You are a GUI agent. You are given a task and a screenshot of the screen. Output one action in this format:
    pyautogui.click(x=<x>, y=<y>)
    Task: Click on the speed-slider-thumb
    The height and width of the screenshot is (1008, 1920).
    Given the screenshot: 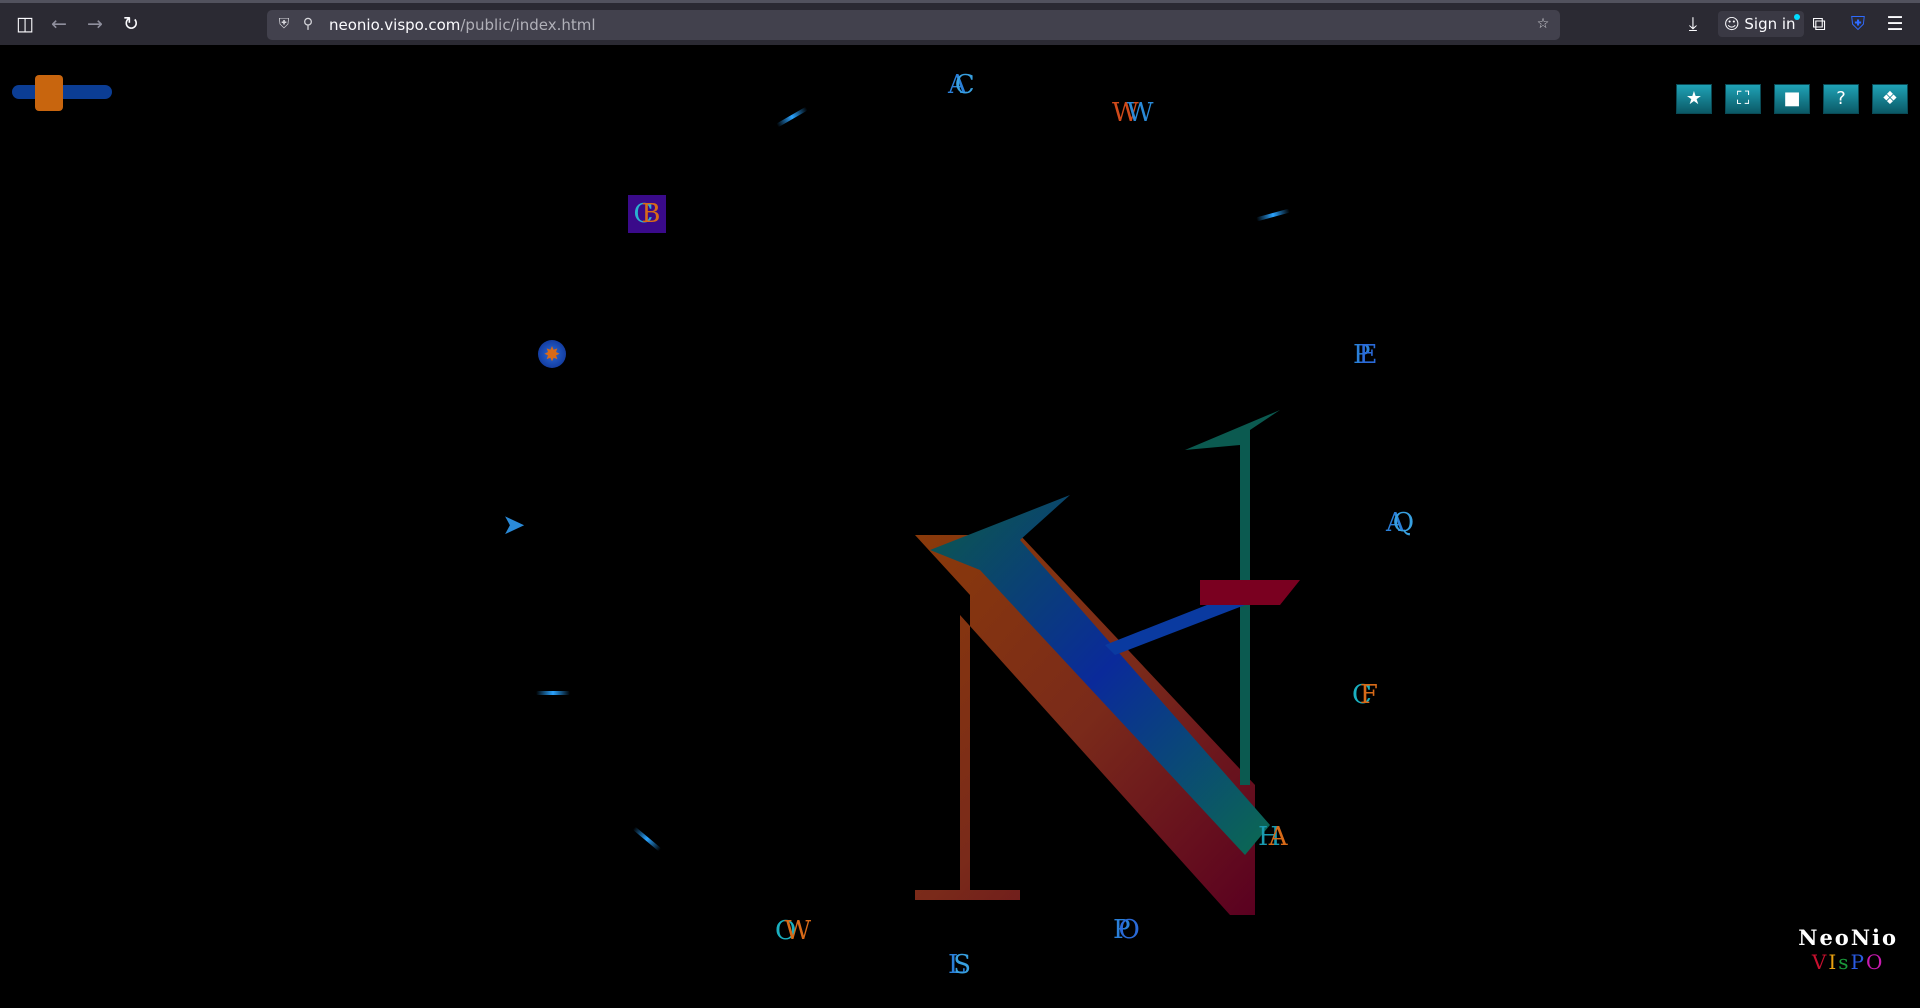 What is the action you would take?
    pyautogui.click(x=49, y=93)
    